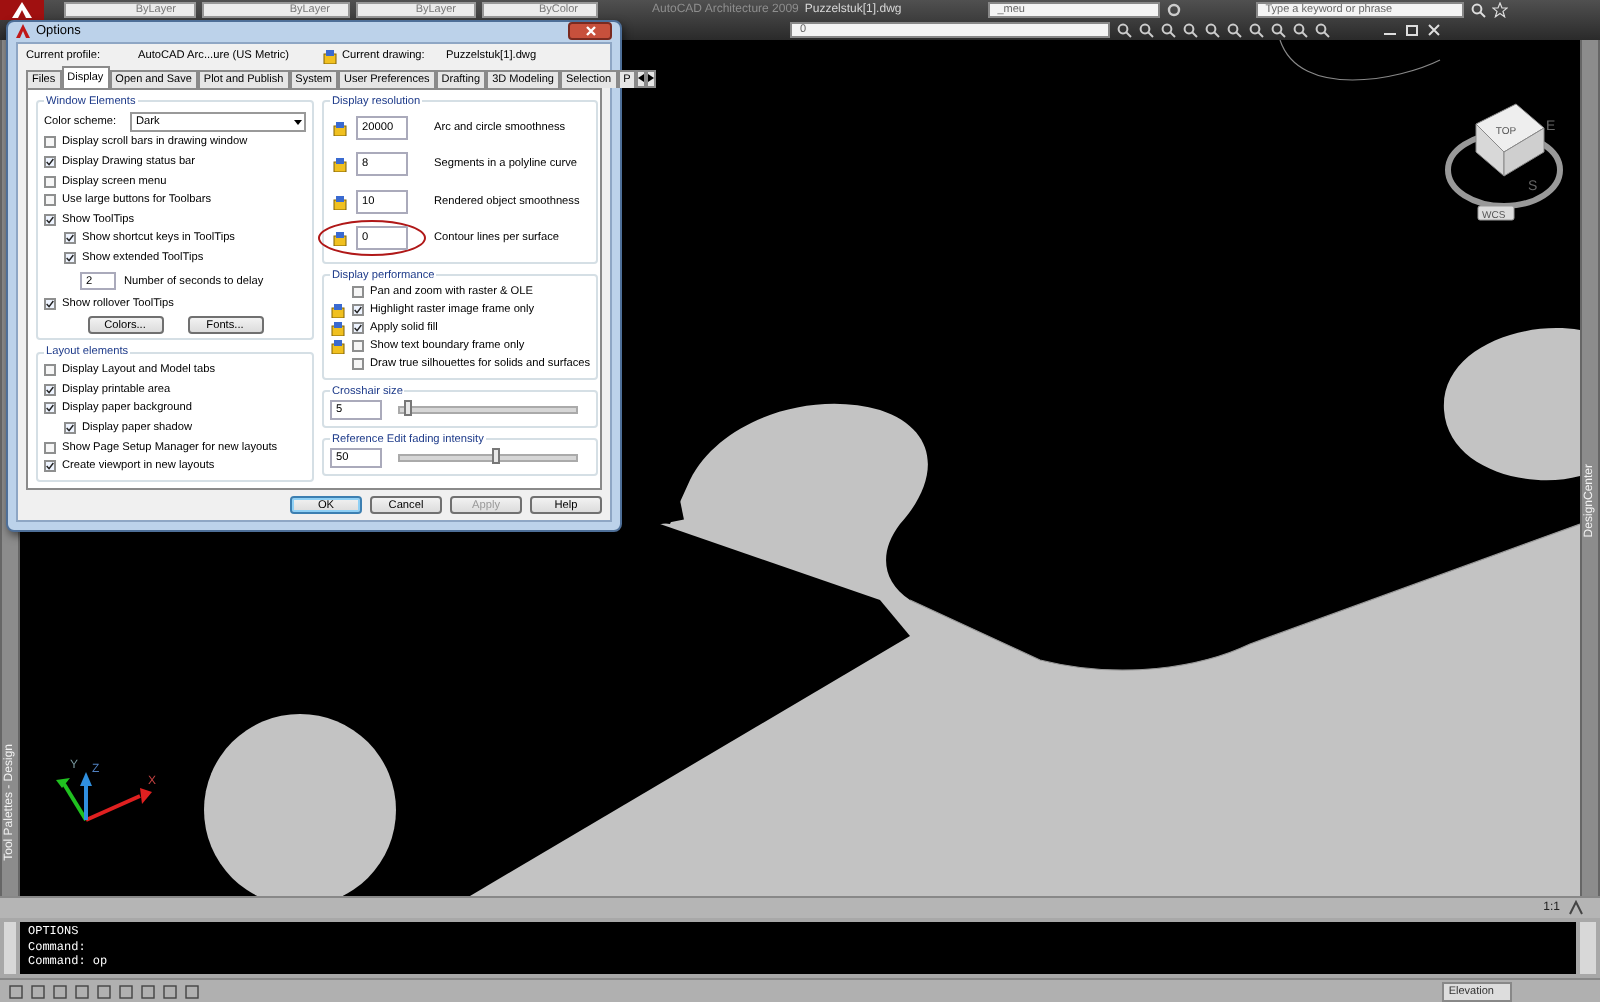  Describe the element at coordinates (1477, 10) in the screenshot. I see `search-icon` at that location.